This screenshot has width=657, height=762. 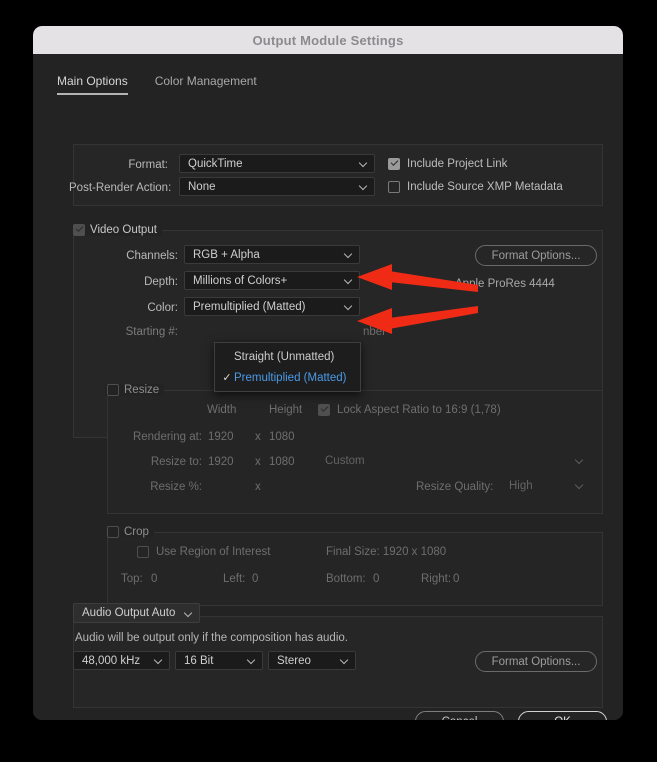 I want to click on audio-depth-select: 16 Bit, so click(x=219, y=660).